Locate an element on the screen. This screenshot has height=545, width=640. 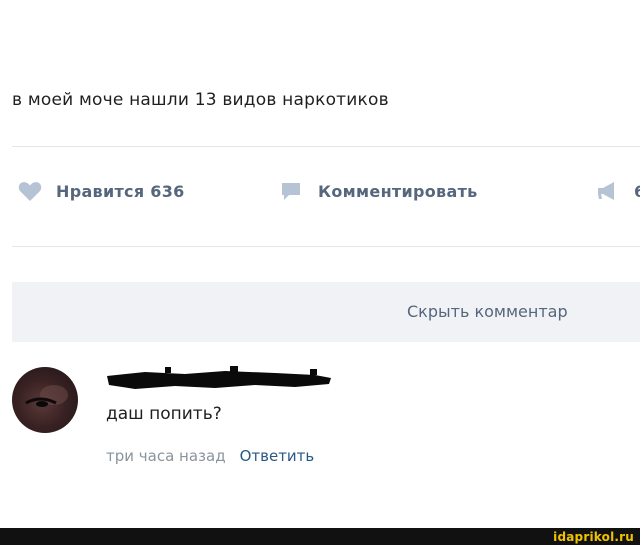
share-button: 6 is located at coordinates (618, 191).